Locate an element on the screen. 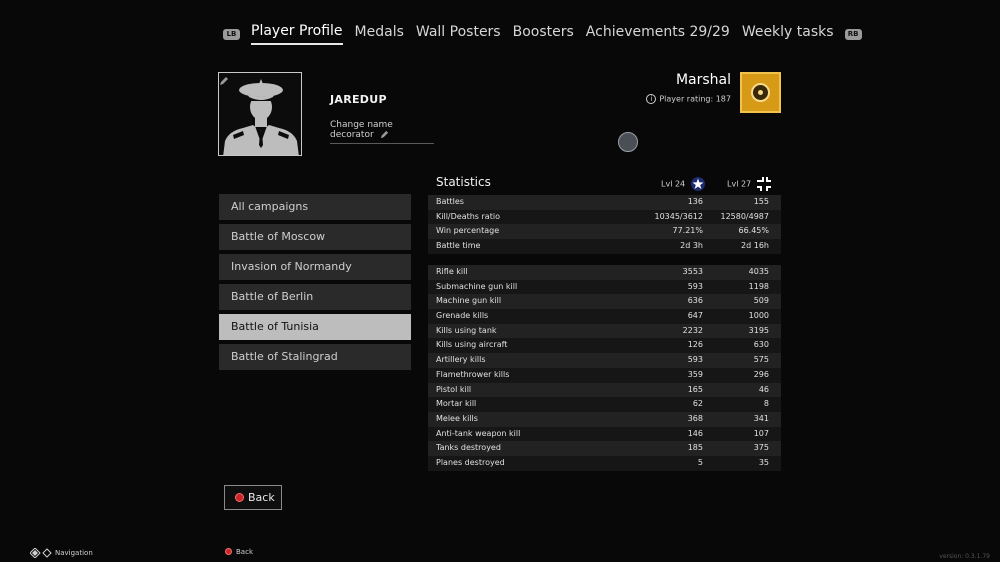 This screenshot has height=562, width=1000. stat-label: Tanks destroyed is located at coordinates (468, 448).